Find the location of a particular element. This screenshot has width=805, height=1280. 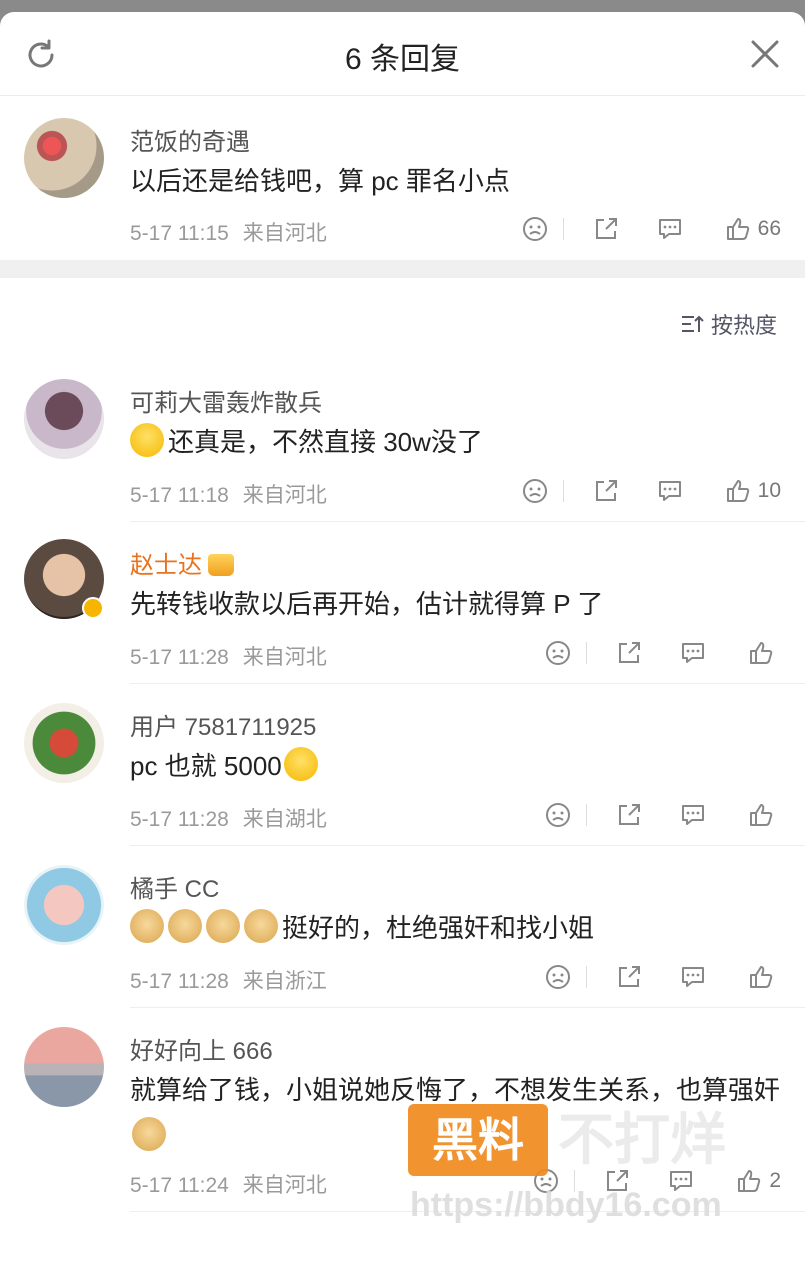

comment-author: 好好向上 666 is located at coordinates (201, 1048).